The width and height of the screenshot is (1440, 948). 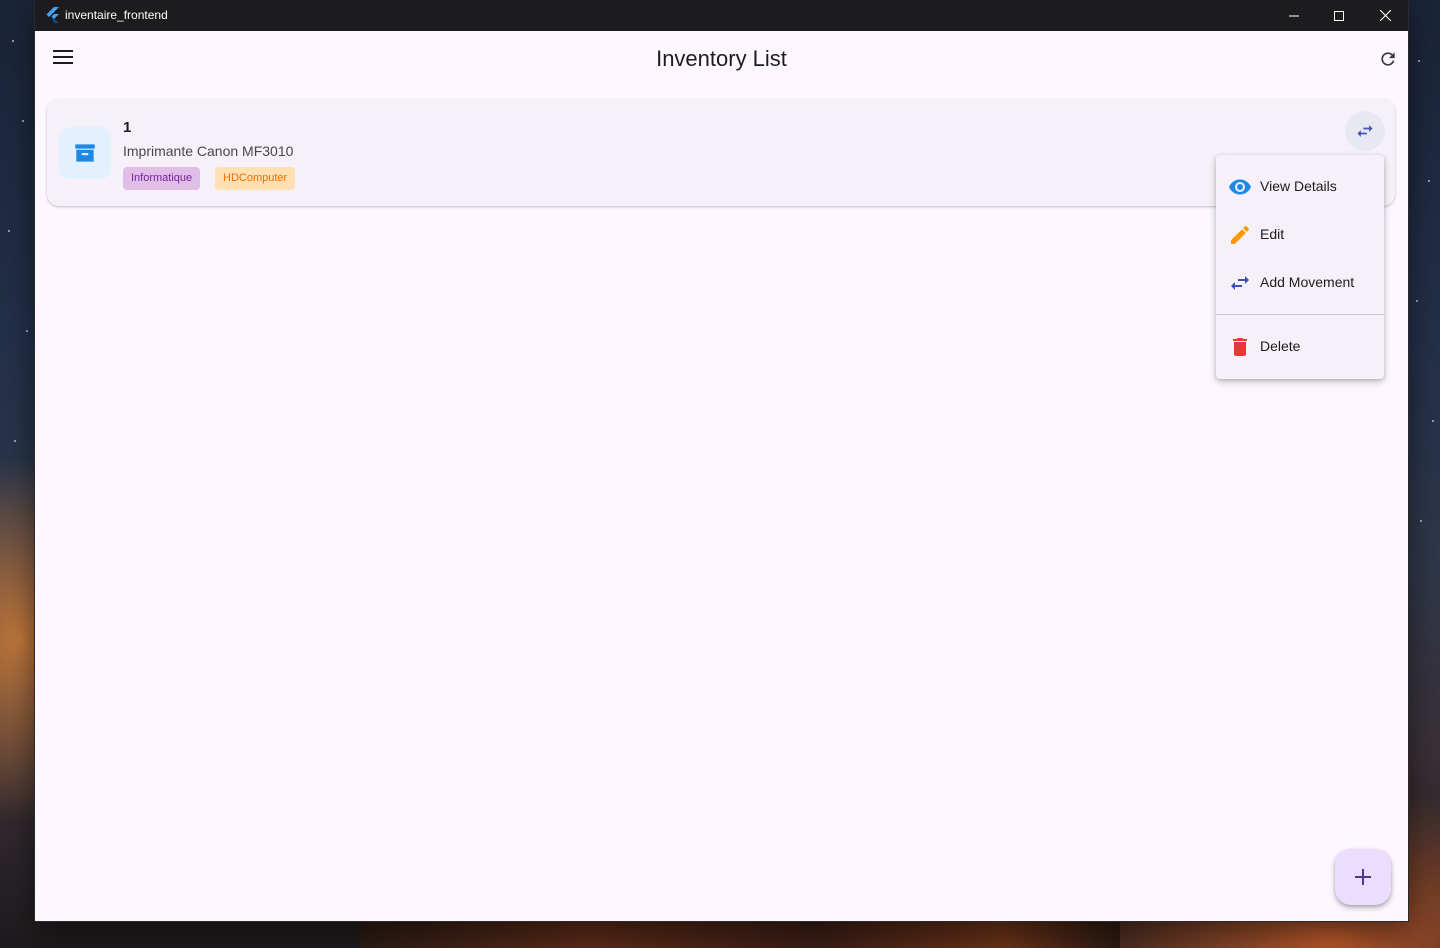 I want to click on inventory-box-glyph, so click(x=85, y=153).